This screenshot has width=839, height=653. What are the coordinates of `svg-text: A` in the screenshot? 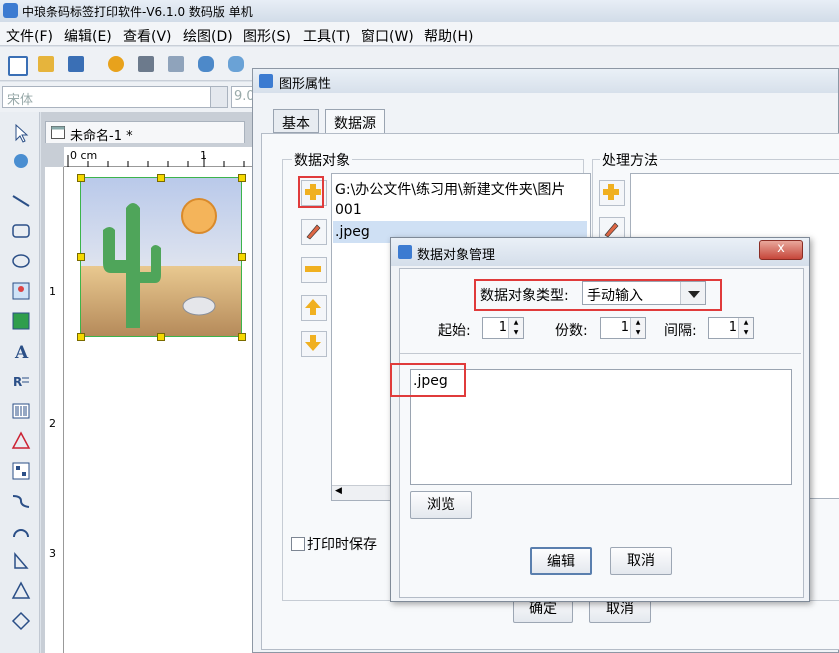 It's located at (21, 352).